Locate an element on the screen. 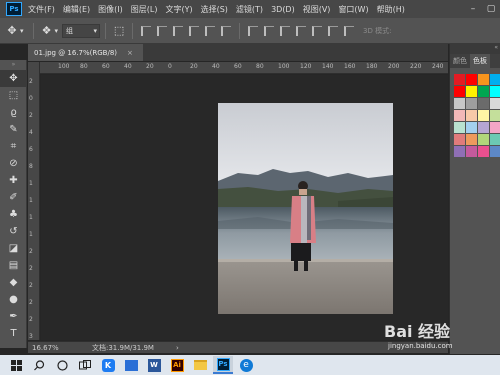 This screenshot has height=375, width=500. document-tab: 01.jpg @ 16.7%(RGB/8) × is located at coordinates (85, 52).